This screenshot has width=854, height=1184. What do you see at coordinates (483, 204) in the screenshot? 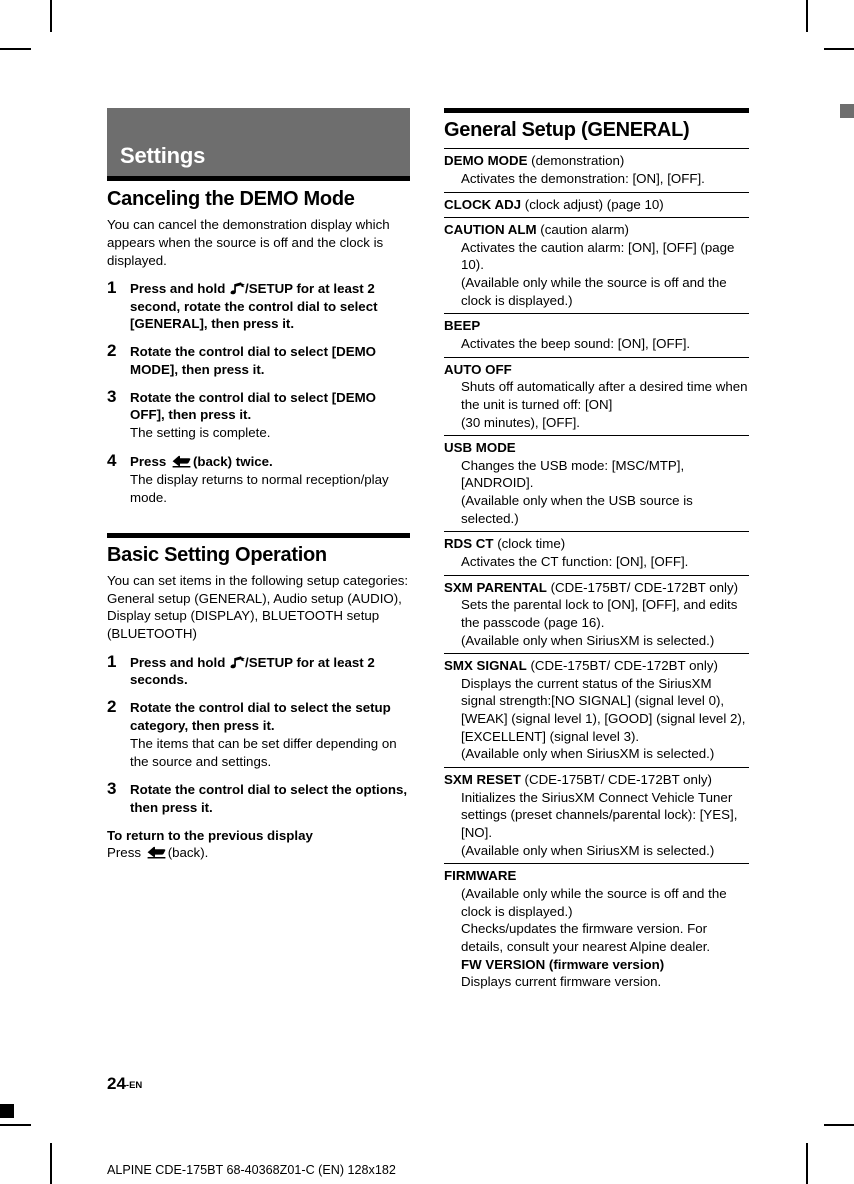
I see `setting-term-name: CLOCK ADJ` at bounding box center [483, 204].